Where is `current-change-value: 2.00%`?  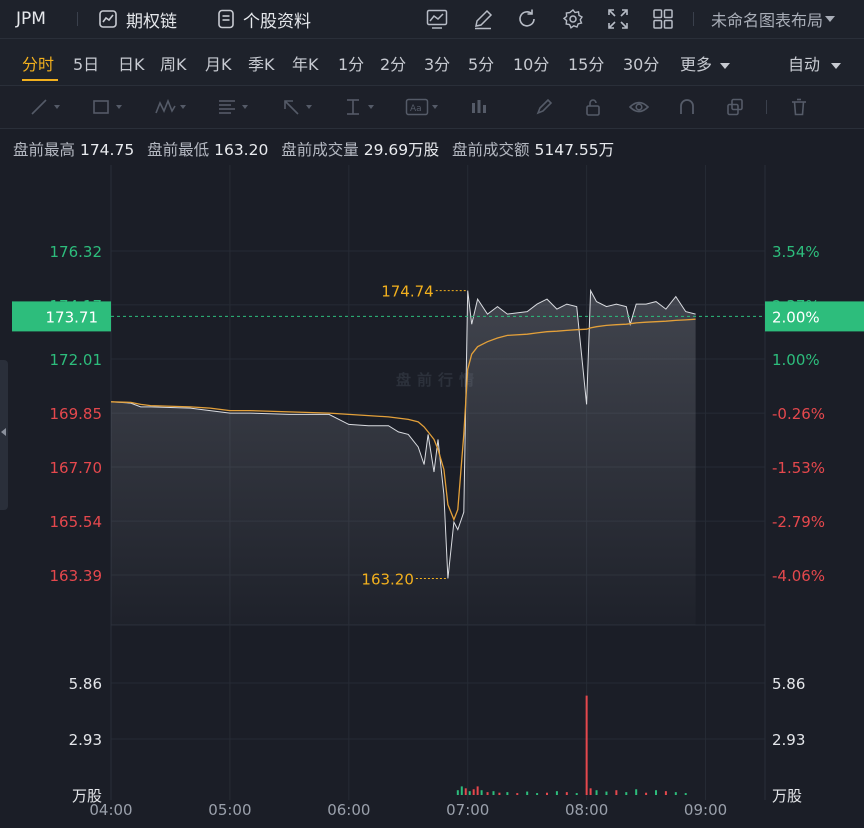
current-change-value: 2.00% is located at coordinates (796, 317).